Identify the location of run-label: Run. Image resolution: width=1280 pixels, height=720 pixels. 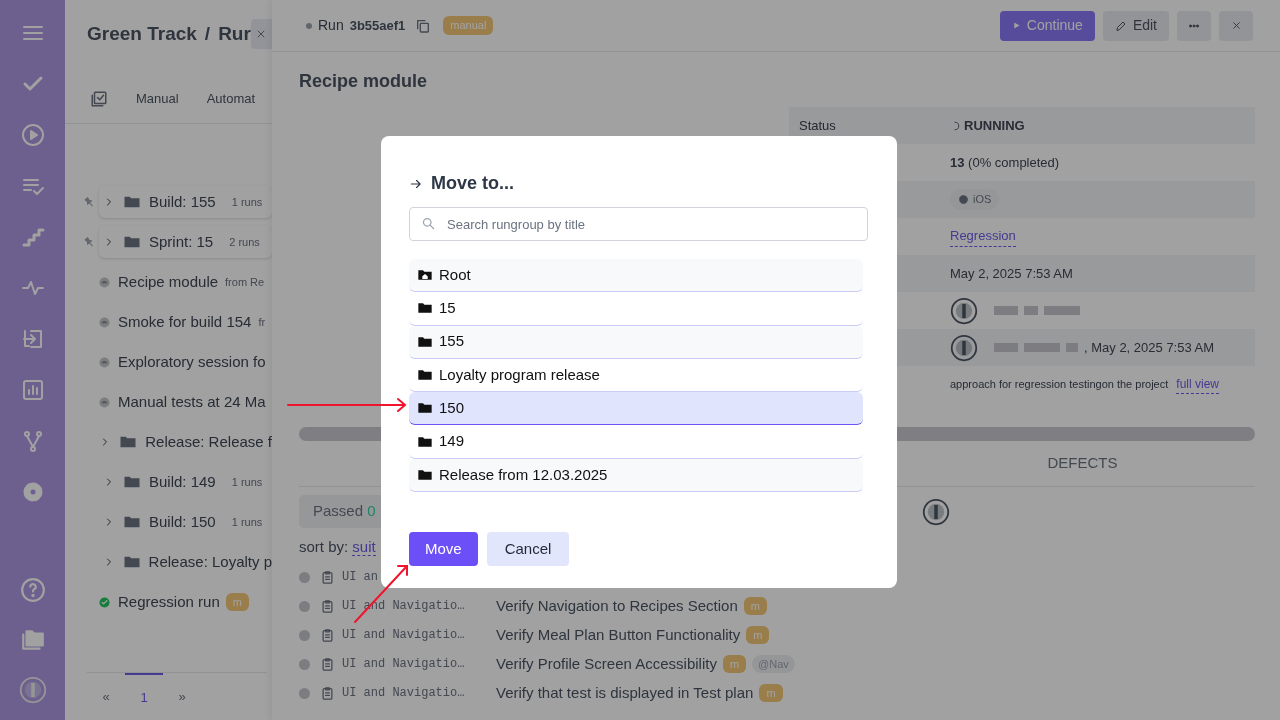
(331, 25).